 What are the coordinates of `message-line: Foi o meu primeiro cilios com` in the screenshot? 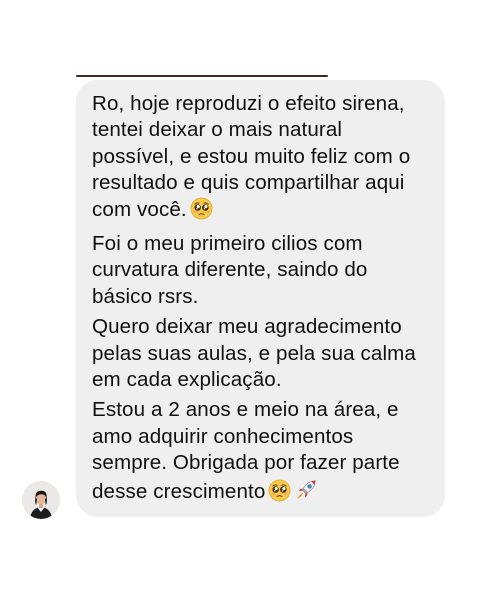 It's located at (227, 244).